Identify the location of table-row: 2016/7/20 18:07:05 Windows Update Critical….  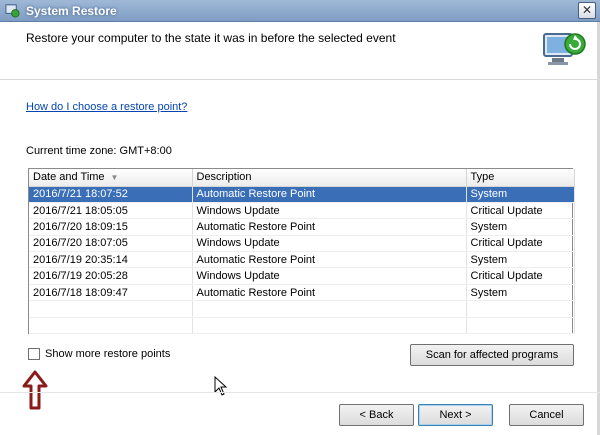
(302, 244).